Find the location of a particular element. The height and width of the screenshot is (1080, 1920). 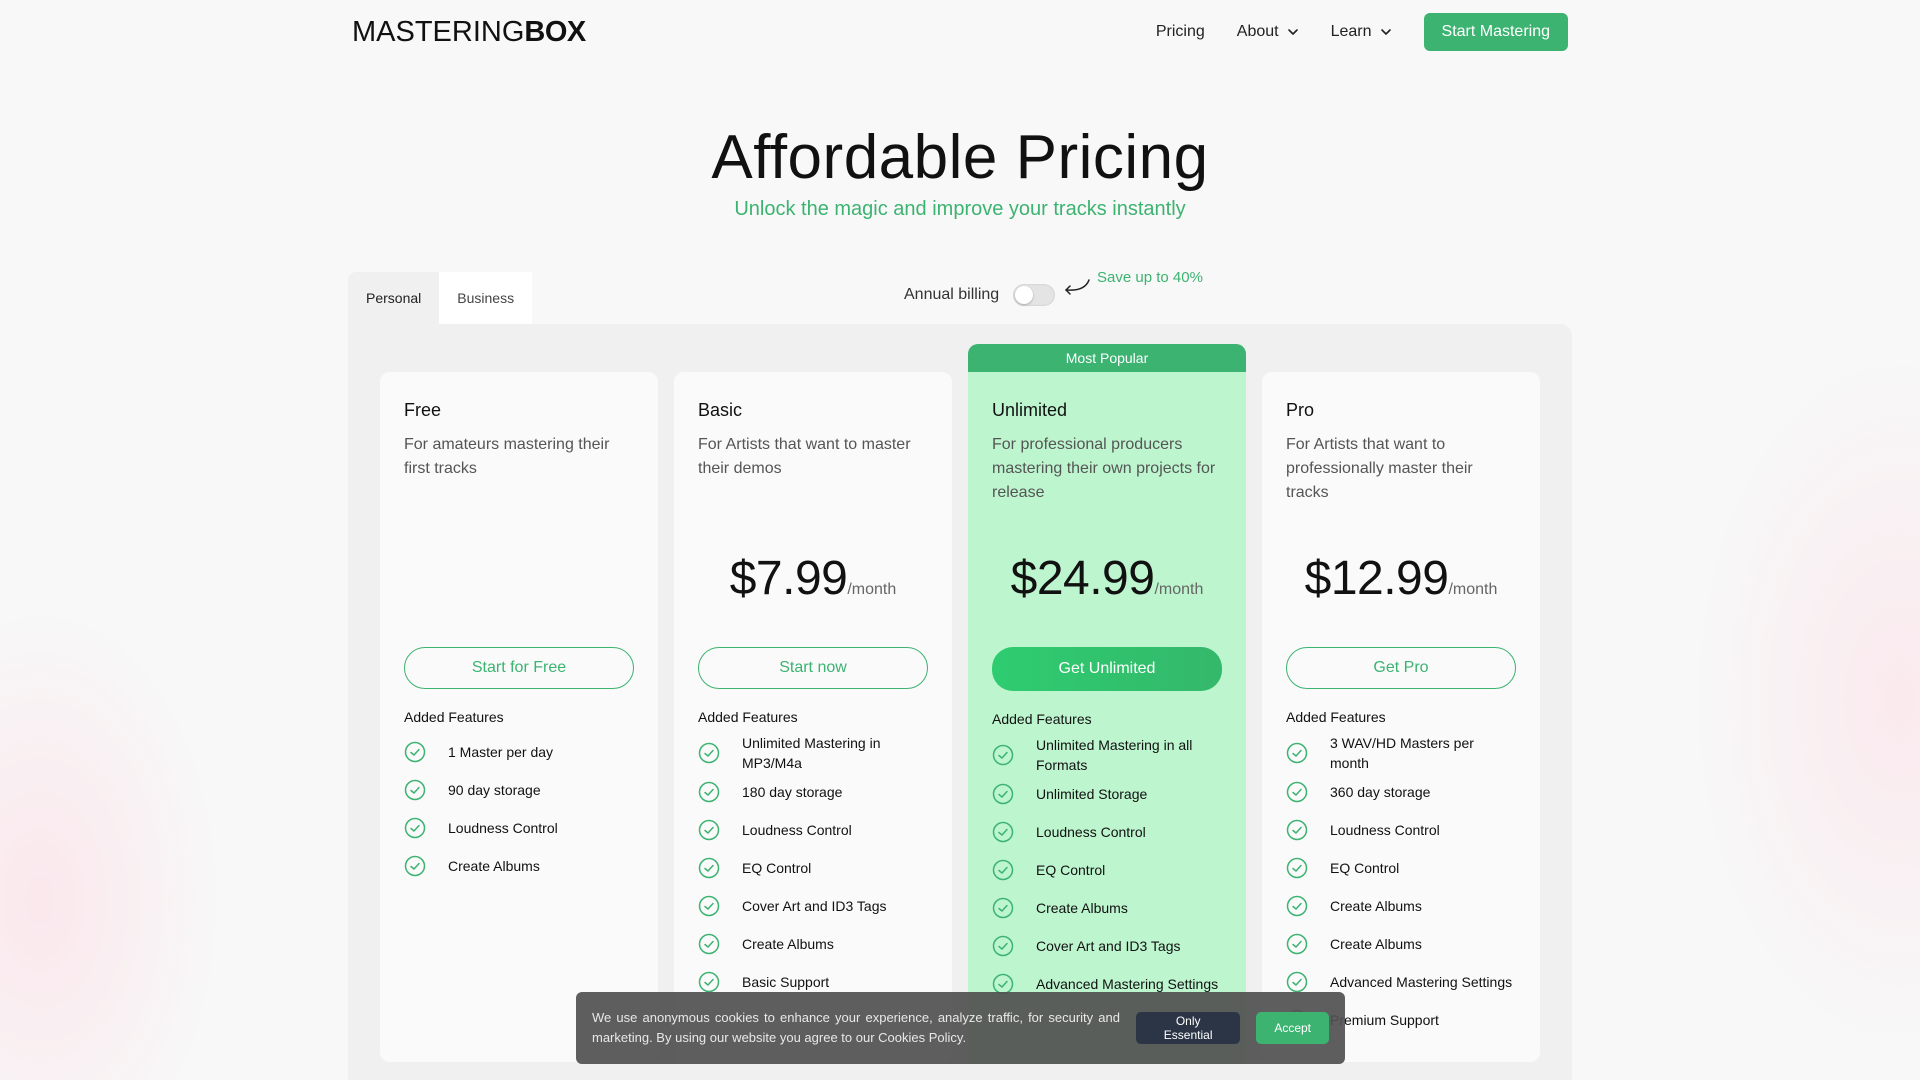

feature-item: Unlimited Mastering in all Formats is located at coordinates (1107, 755).